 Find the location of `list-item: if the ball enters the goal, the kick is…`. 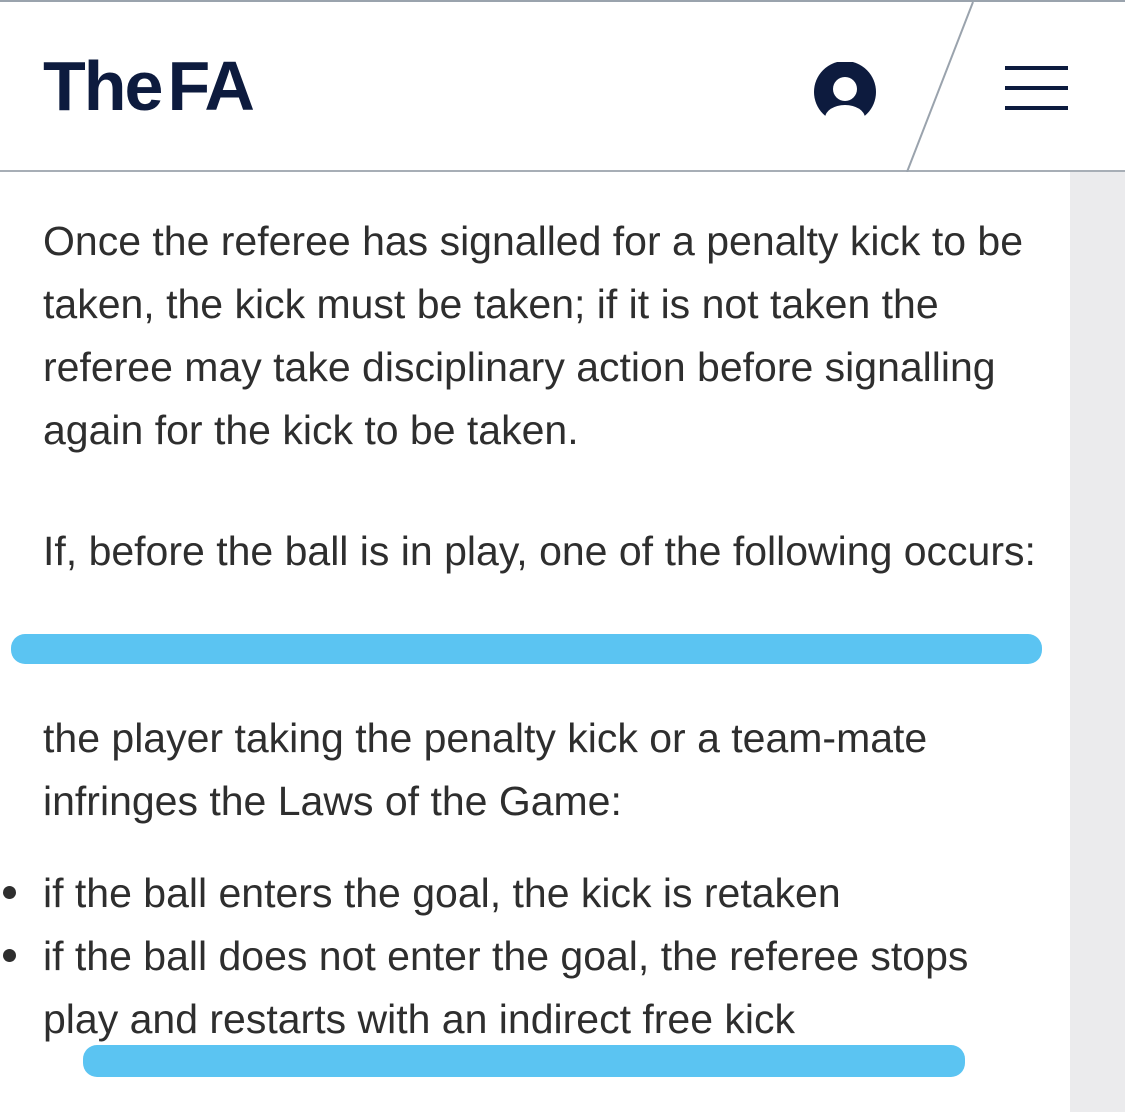

list-item: if the ball enters the goal, the kick is… is located at coordinates (523, 893).